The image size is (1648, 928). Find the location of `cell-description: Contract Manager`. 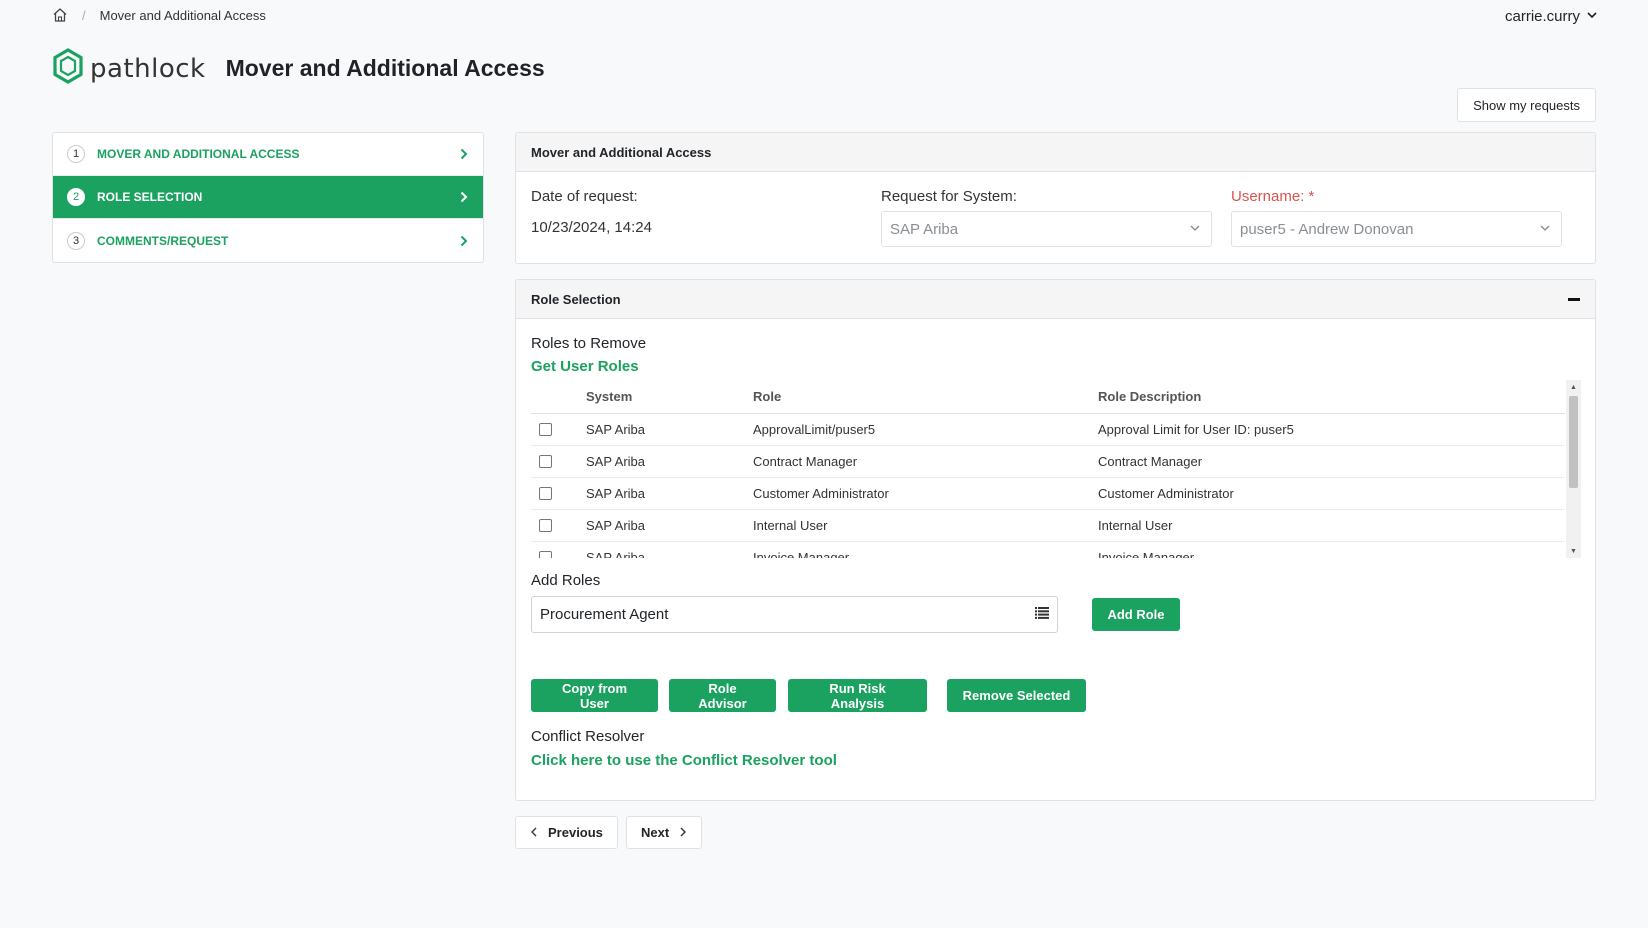

cell-description: Contract Manager is located at coordinates (1150, 461).